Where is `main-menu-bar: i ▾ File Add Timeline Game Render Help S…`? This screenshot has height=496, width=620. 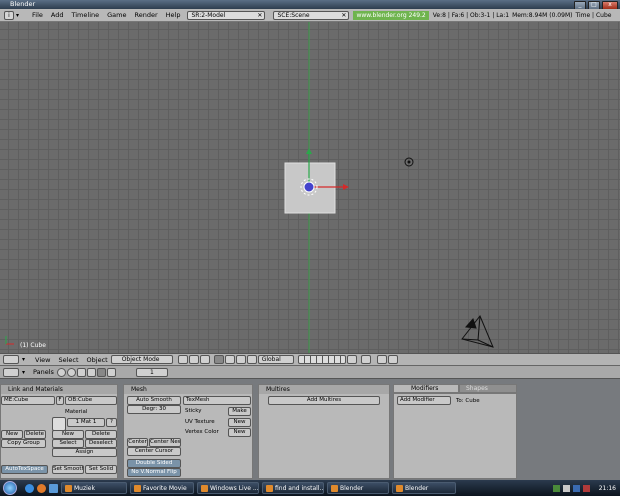 main-menu-bar: i ▾ File Add Timeline Game Render Help S… is located at coordinates (310, 15).